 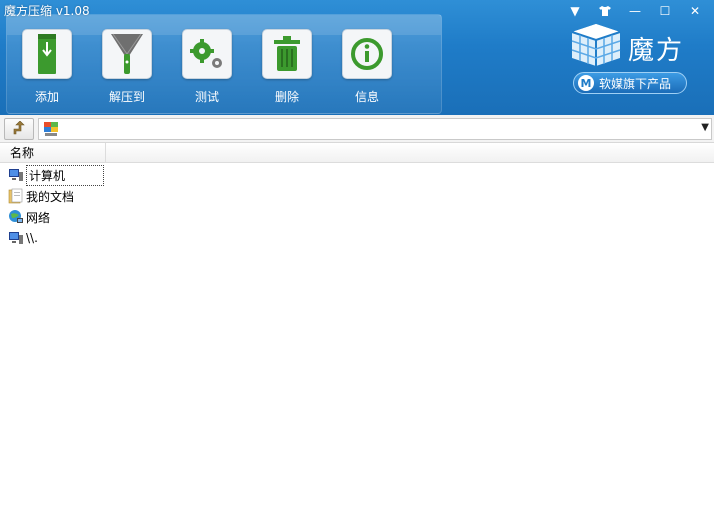 I want to click on window-controls: ▼ — ☐ ✕, so click(x=635, y=11).